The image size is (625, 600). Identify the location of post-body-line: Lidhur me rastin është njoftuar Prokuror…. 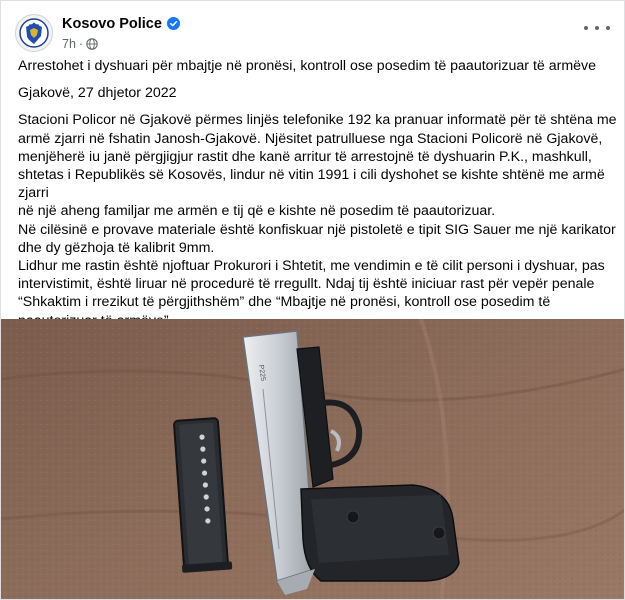
(311, 266).